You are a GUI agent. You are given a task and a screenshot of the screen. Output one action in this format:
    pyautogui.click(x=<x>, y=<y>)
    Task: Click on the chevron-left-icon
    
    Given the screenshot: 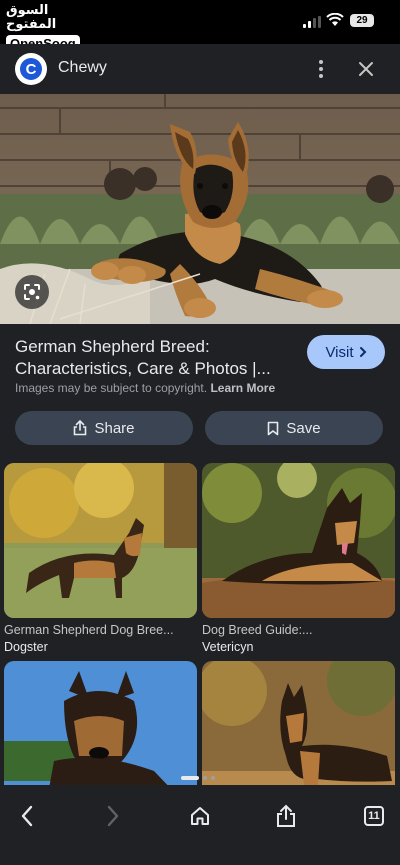 What is the action you would take?
    pyautogui.click(x=27, y=816)
    